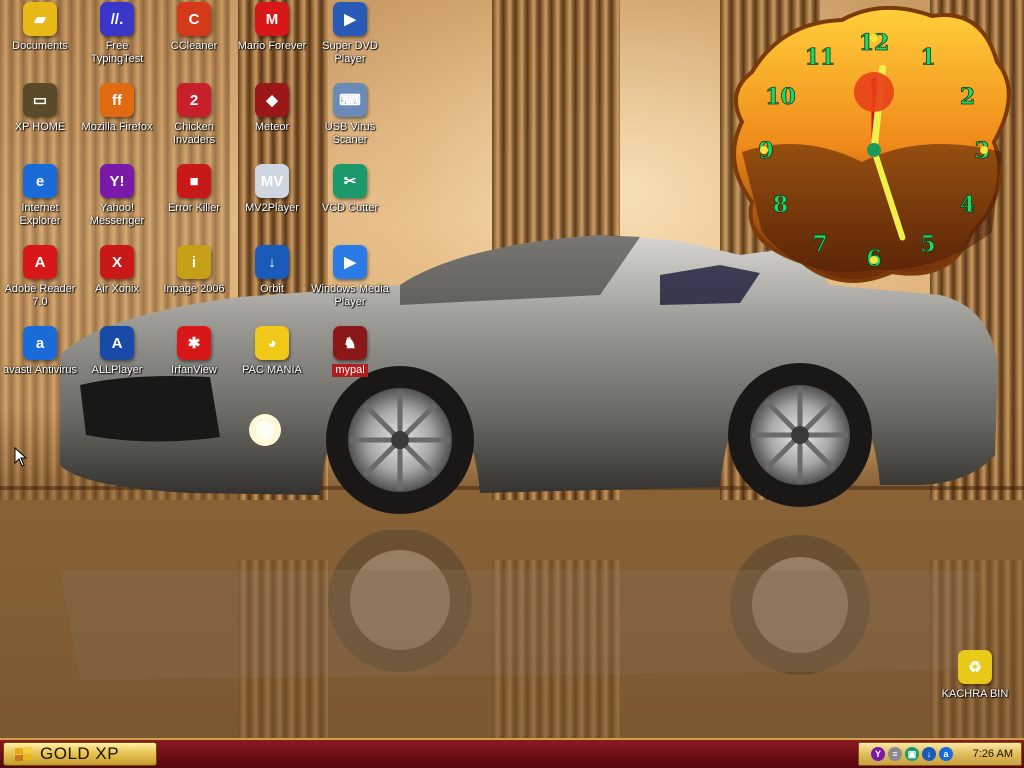  I want to click on mypal-icon: ♞, so click(350, 343).